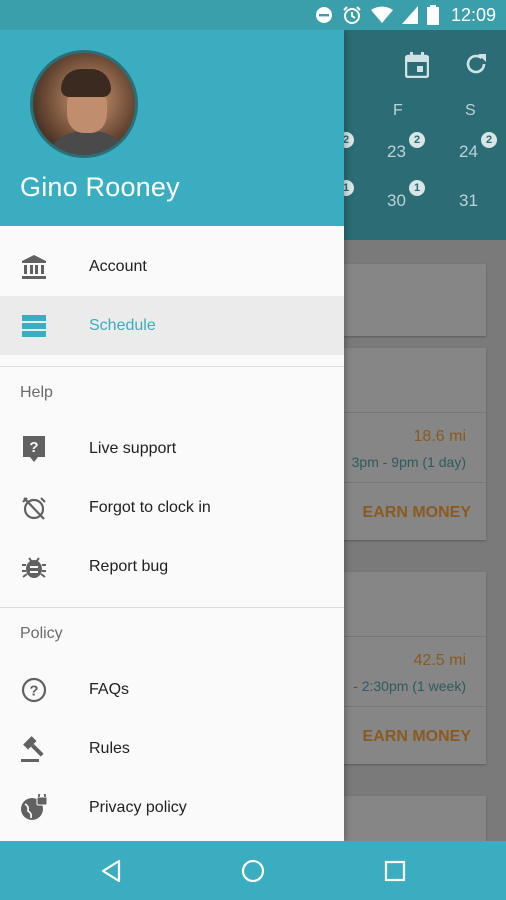  I want to click on alarm-off-icon, so click(34, 508).